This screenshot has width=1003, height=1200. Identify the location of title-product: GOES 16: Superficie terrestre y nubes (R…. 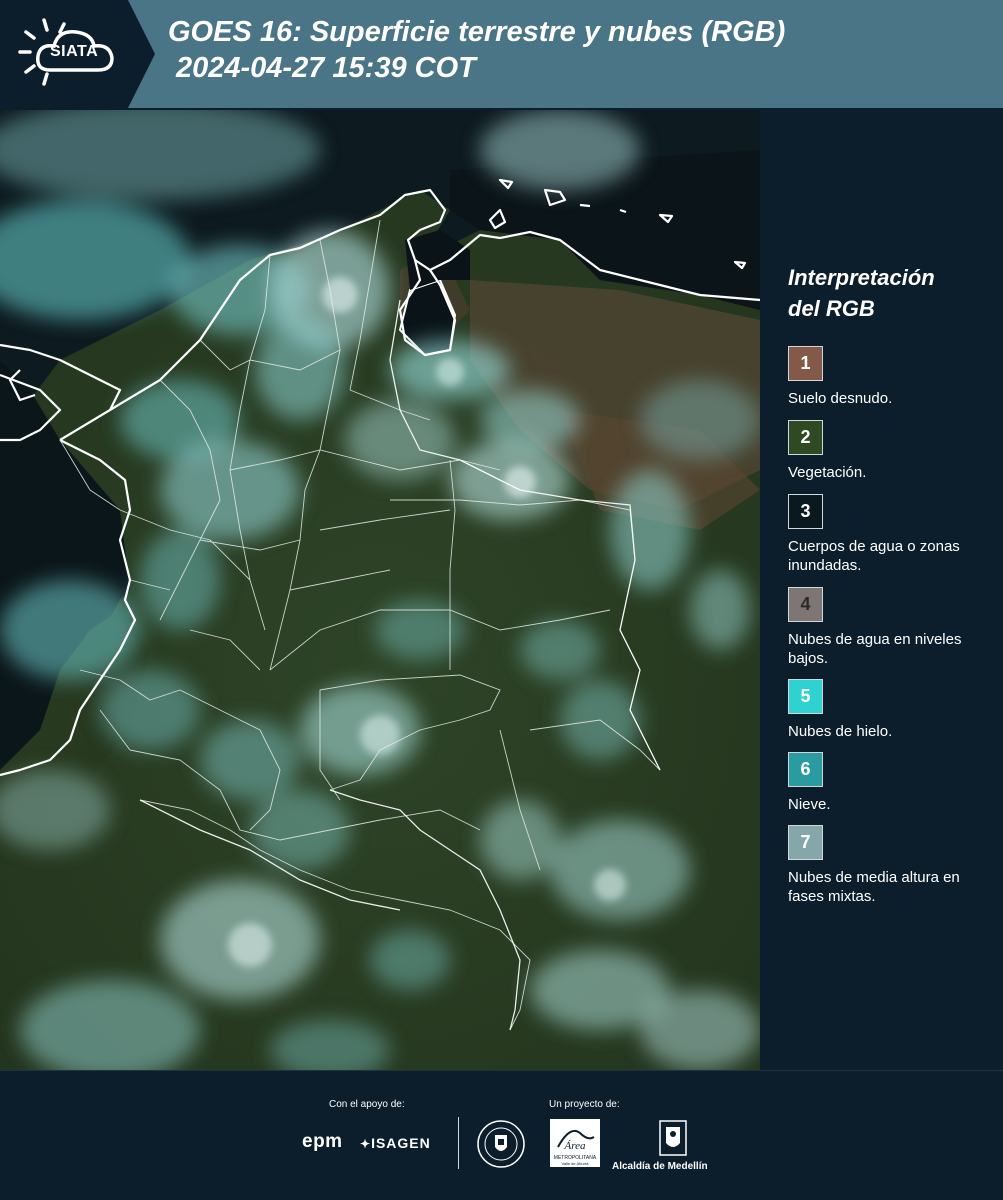
(477, 32).